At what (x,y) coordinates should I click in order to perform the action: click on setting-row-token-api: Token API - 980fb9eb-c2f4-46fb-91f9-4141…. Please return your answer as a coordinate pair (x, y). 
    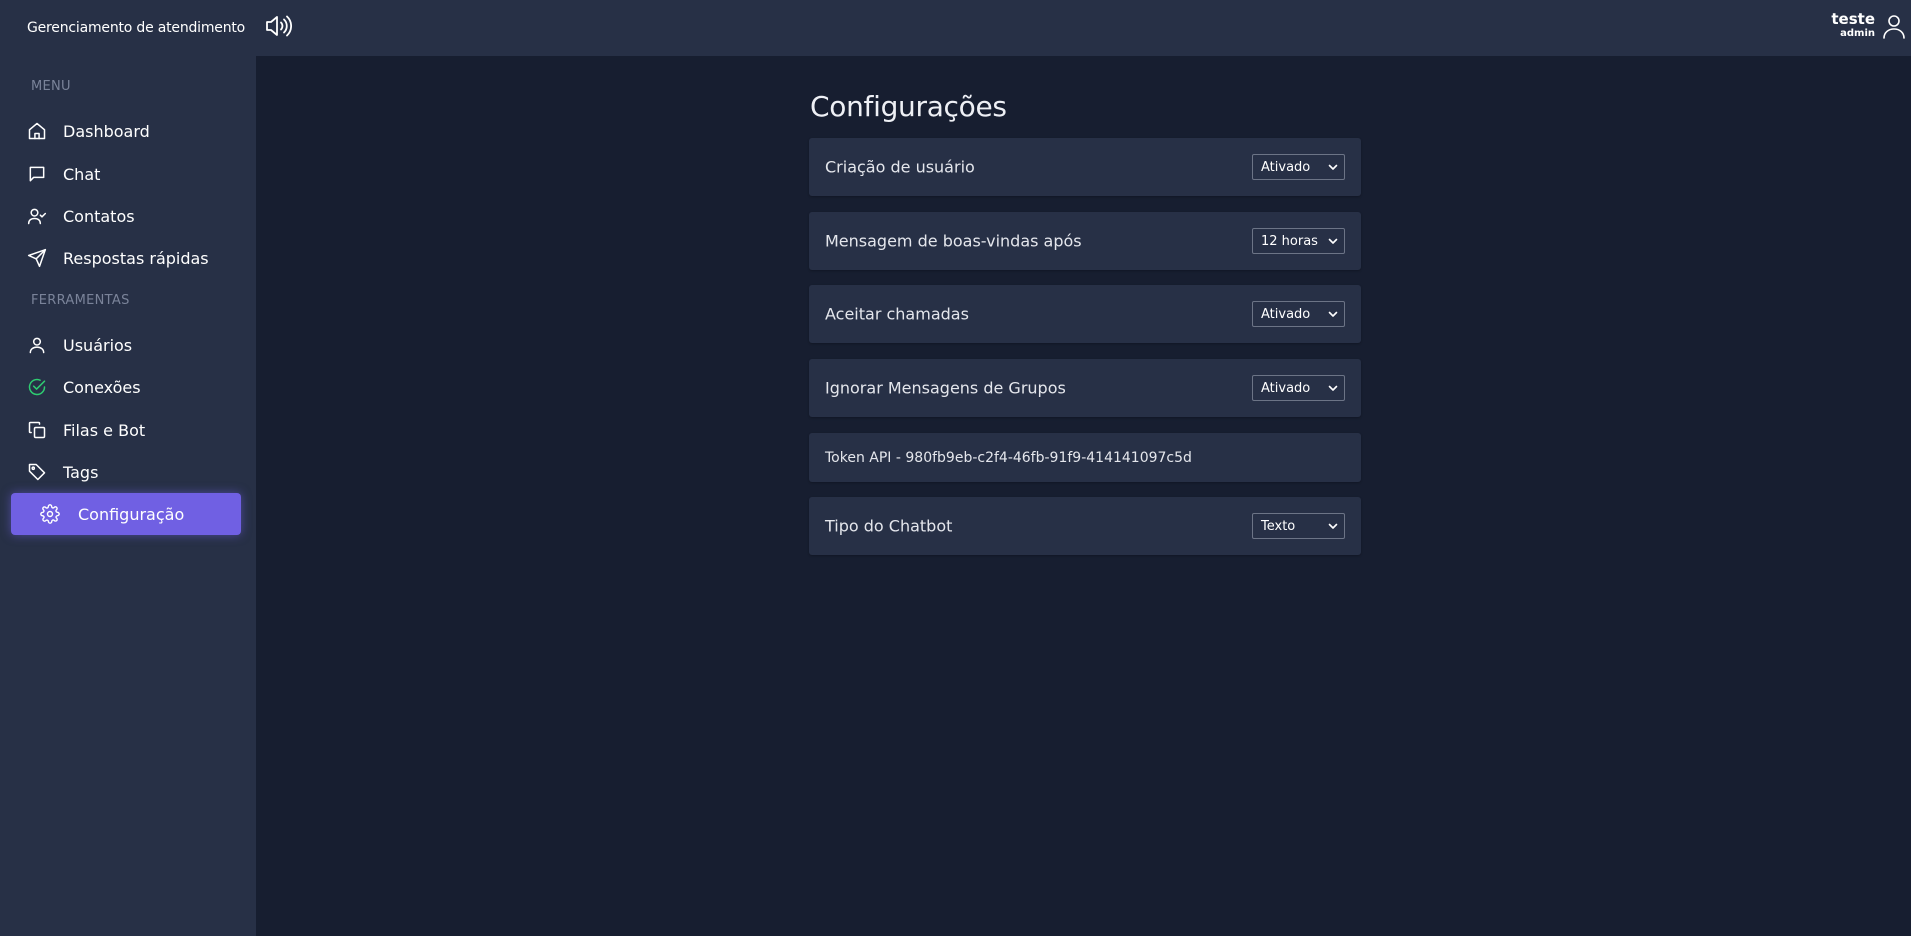
    Looking at the image, I should click on (1085, 457).